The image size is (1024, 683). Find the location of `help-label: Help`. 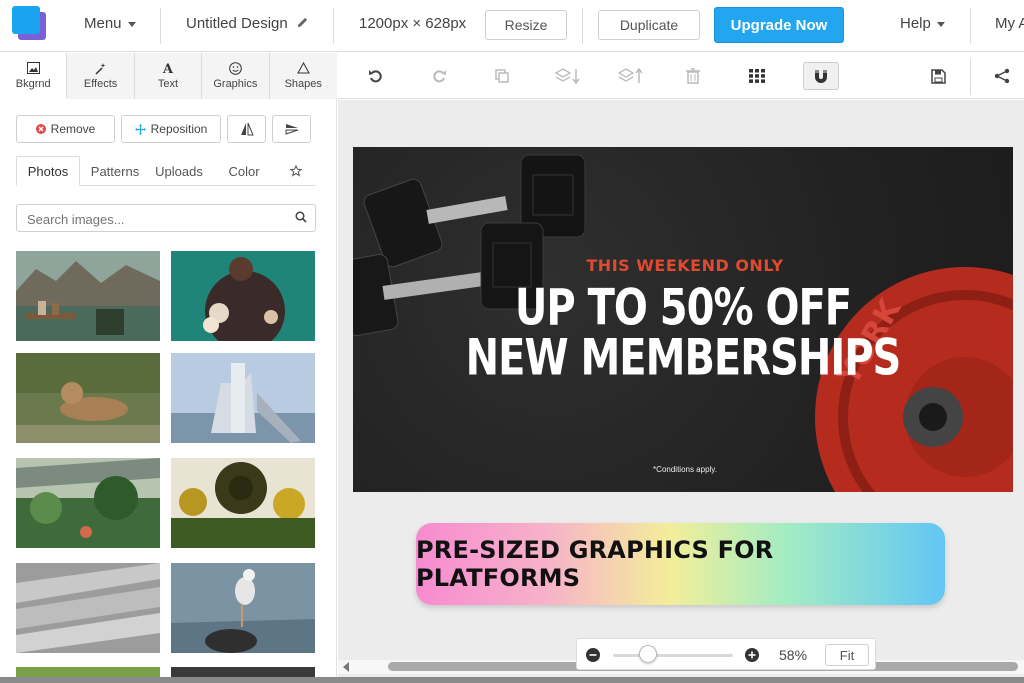

help-label: Help is located at coordinates (915, 23).